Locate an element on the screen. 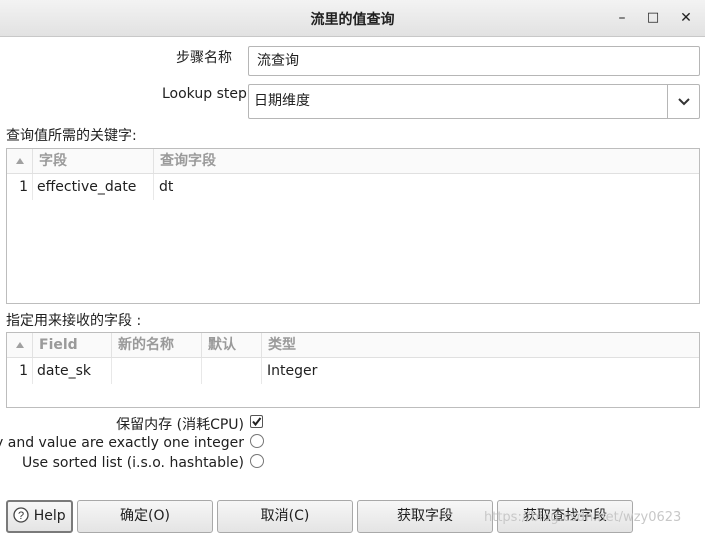  table-row: 1 date_sk Integer is located at coordinates (353, 371).